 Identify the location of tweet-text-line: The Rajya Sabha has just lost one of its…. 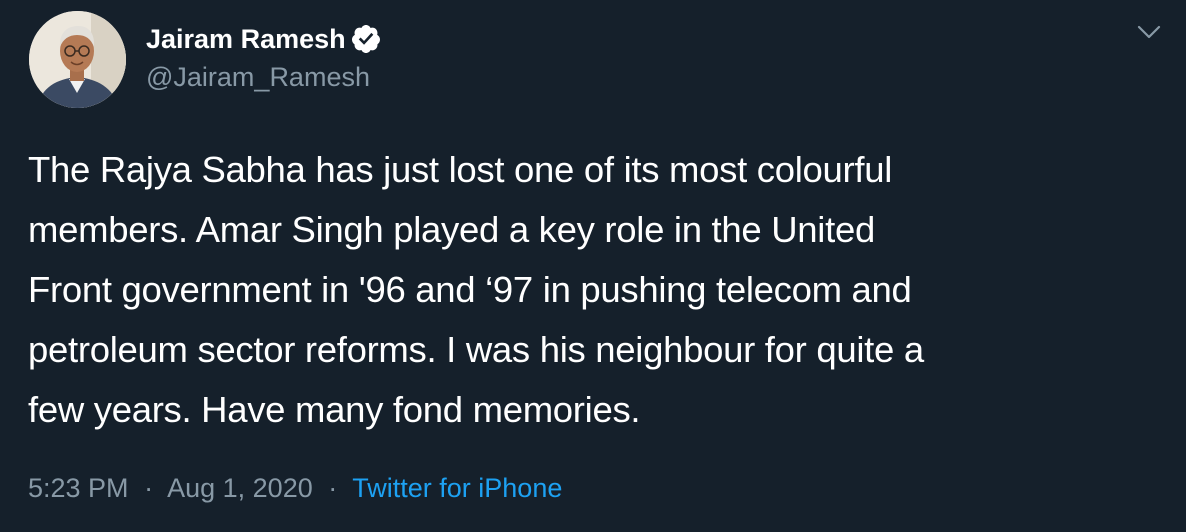
(460, 169).